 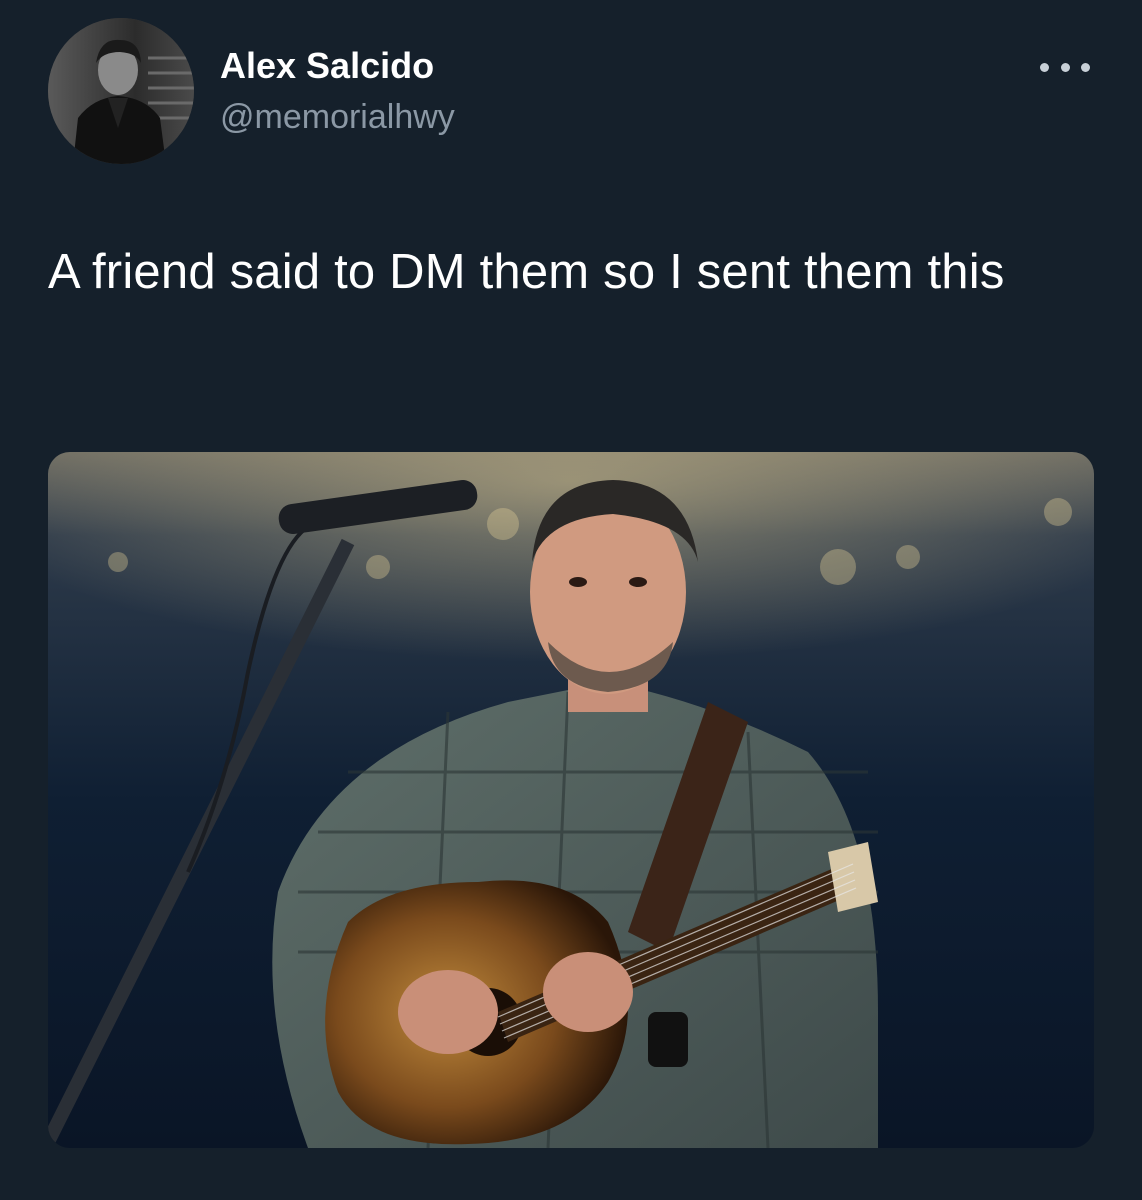 What do you see at coordinates (1044, 67) in the screenshot?
I see `more-options-icon` at bounding box center [1044, 67].